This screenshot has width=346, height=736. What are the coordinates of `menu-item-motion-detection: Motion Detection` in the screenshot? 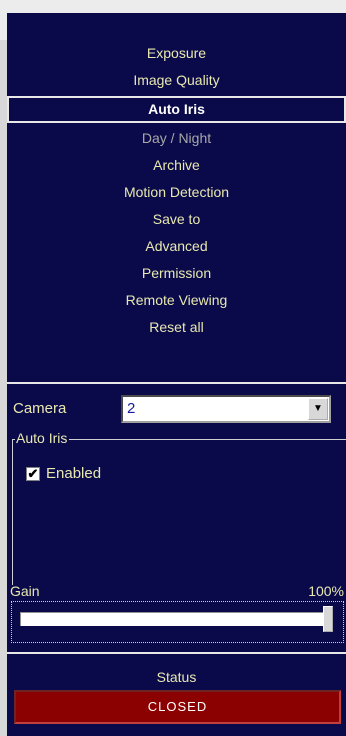 It's located at (176, 192).